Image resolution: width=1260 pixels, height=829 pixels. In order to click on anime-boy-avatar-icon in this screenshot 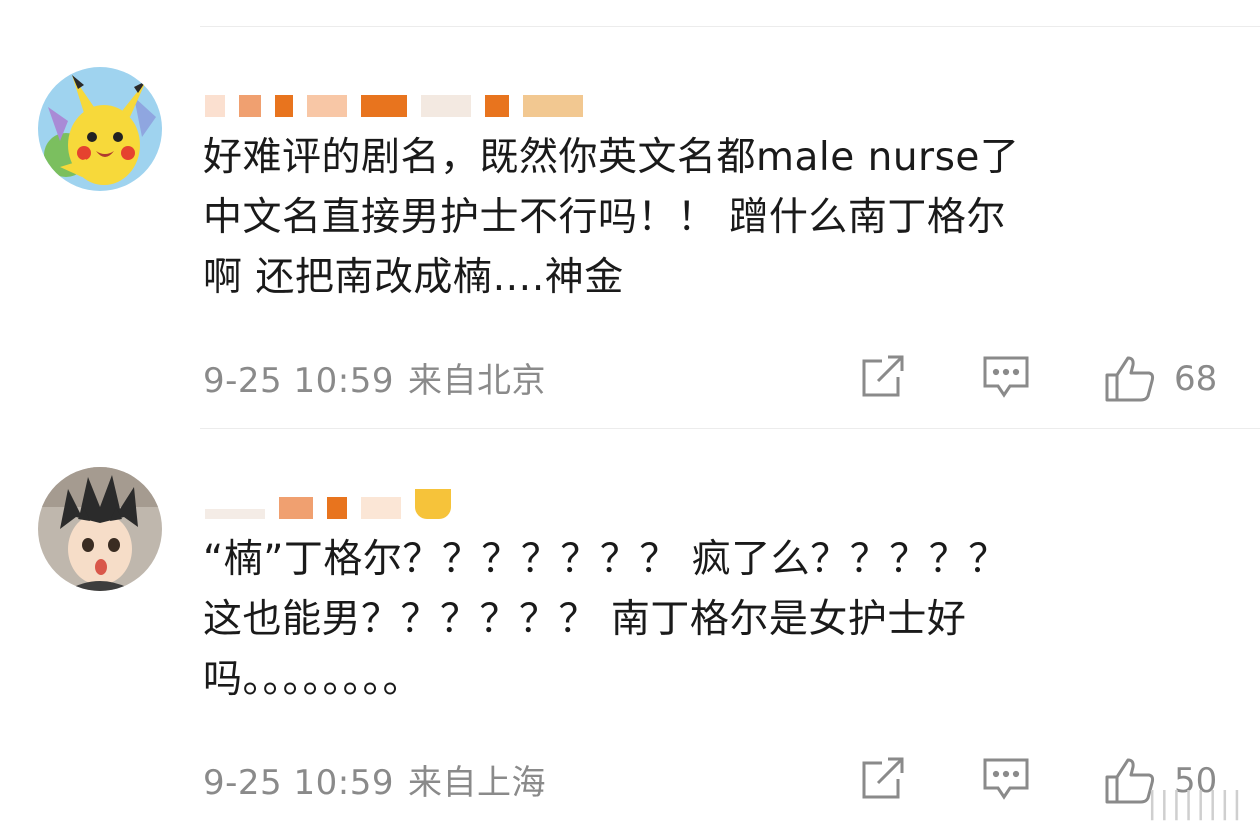, I will do `click(100, 529)`.